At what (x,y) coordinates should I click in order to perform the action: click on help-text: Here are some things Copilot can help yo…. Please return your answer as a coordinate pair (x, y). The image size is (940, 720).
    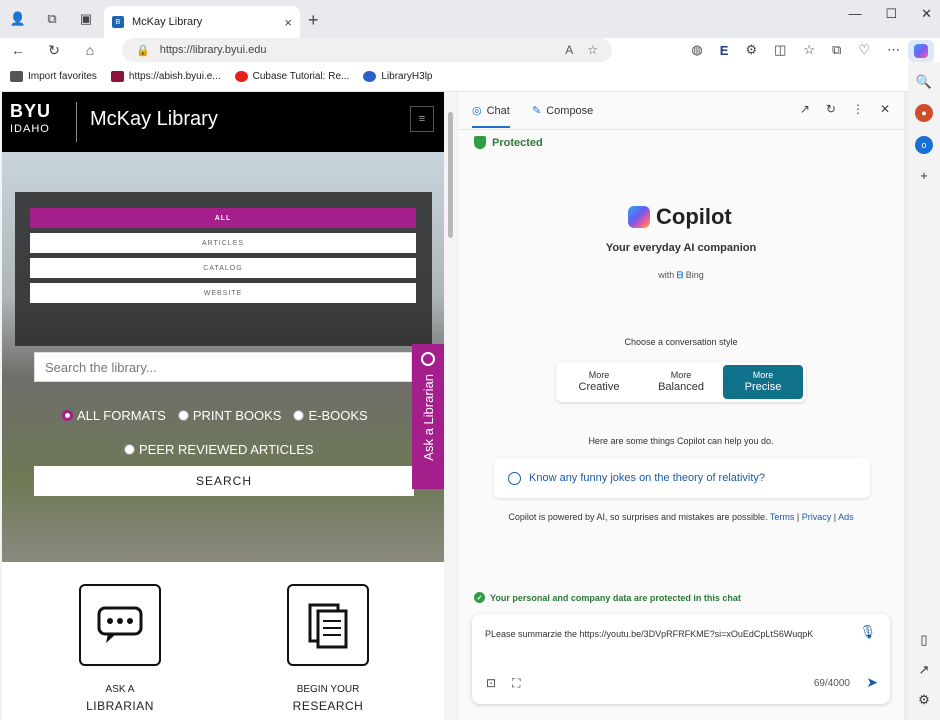
    Looking at the image, I should click on (681, 441).